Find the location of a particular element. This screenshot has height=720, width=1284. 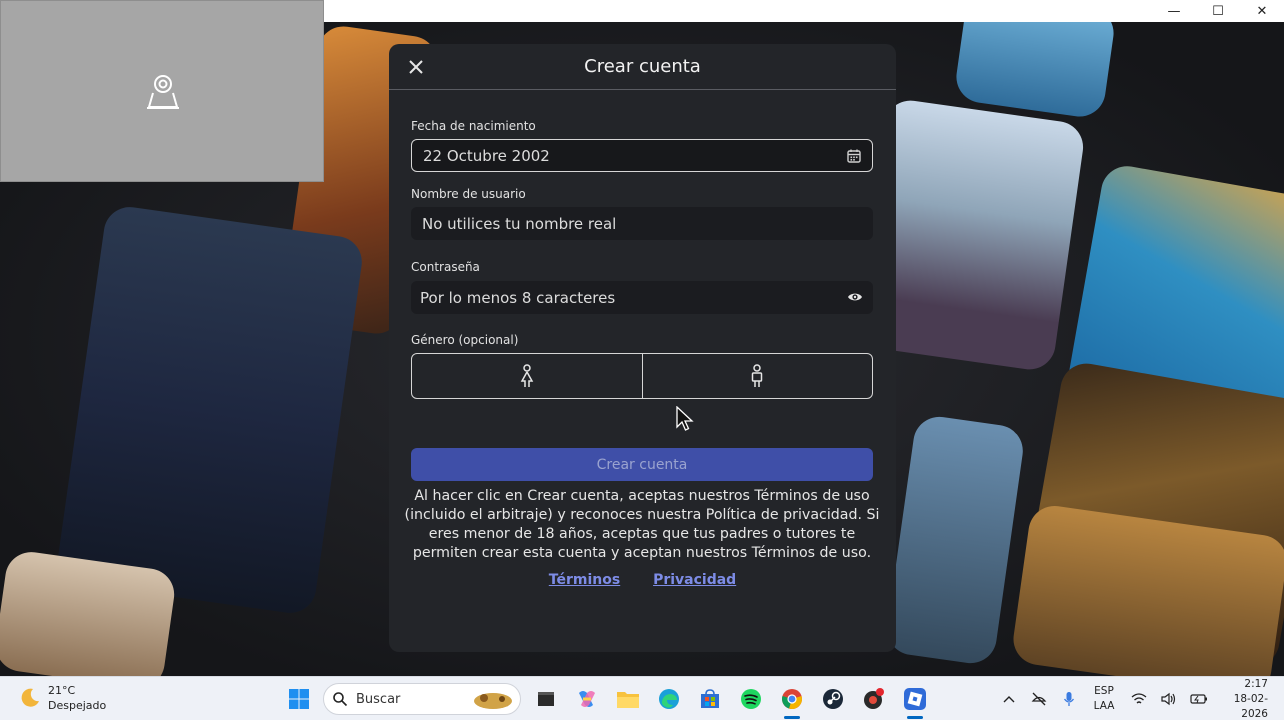

clock: 2:17 18-02-2026 is located at coordinates (1249, 698).